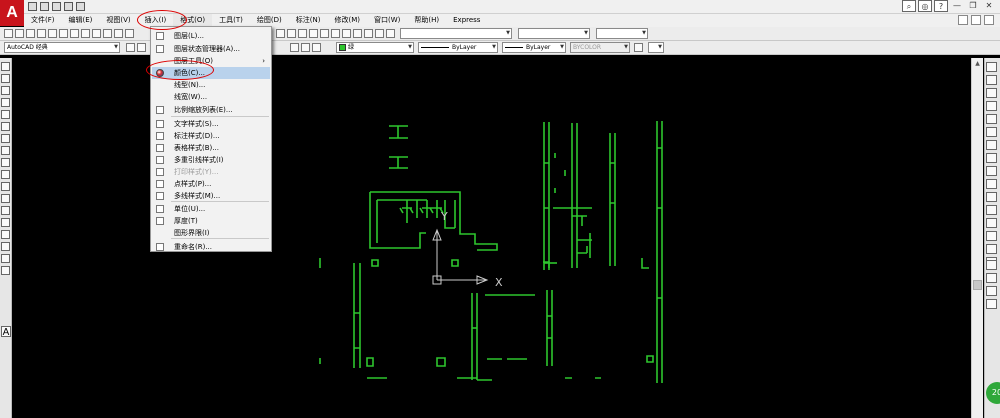  What do you see at coordinates (5, 222) in the screenshot?
I see `point-icon` at bounding box center [5, 222].